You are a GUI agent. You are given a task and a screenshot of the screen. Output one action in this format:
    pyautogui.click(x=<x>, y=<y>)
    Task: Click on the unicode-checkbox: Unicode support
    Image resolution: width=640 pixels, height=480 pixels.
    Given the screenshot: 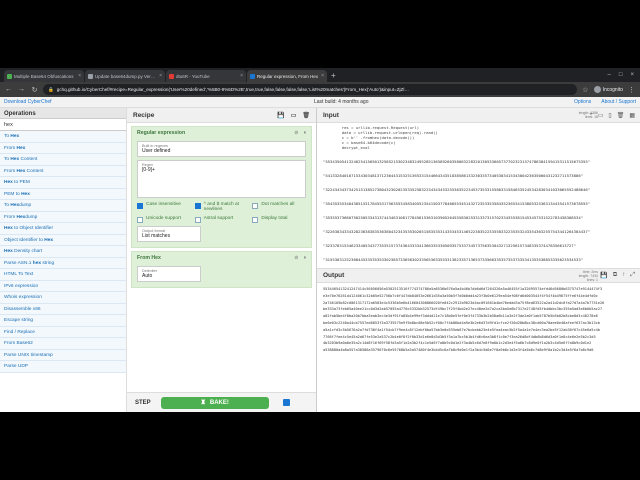 What is the action you would take?
    pyautogui.click(x=164, y=219)
    